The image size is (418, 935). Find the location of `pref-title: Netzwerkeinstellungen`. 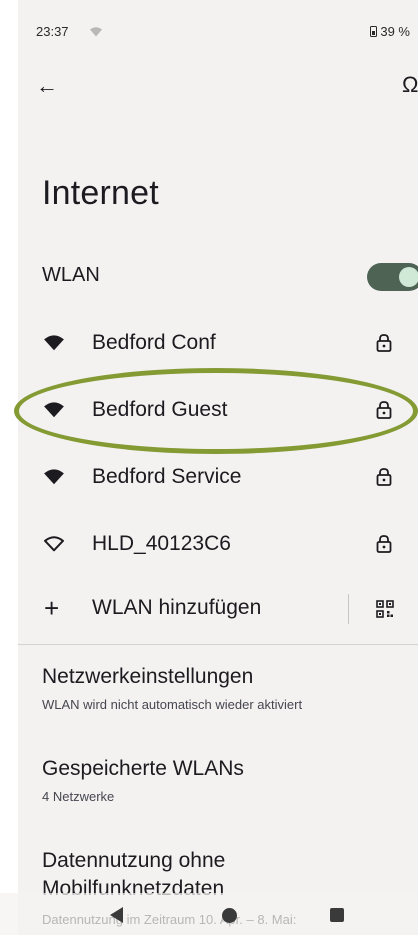

pref-title: Netzwerkeinstellungen is located at coordinates (148, 676).